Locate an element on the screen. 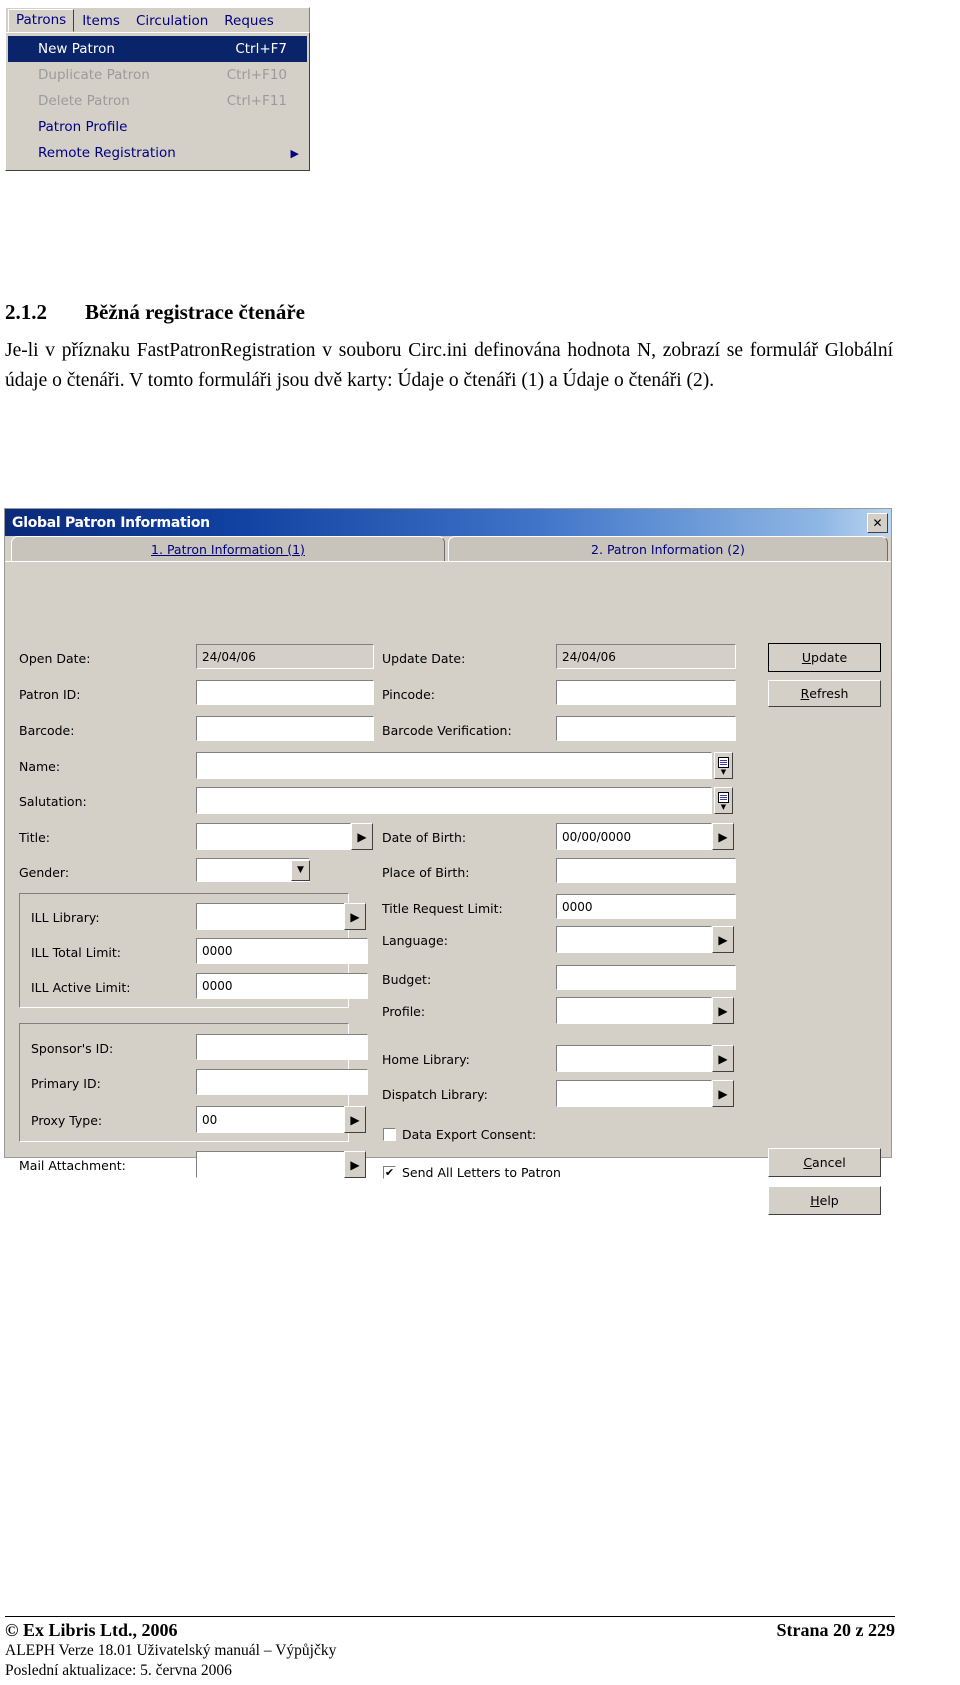 The height and width of the screenshot is (1685, 960). gender-chevron-down-icon: ▼ is located at coordinates (300, 870).